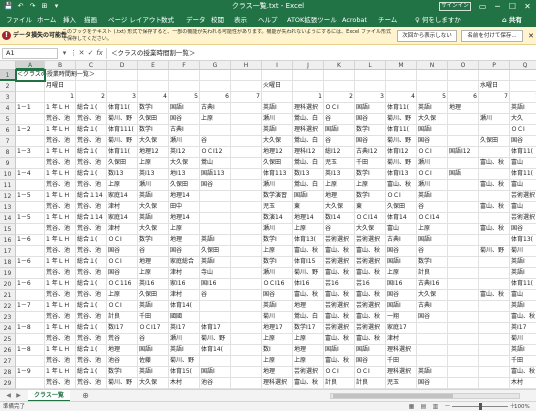  Describe the element at coordinates (60, 306) in the screenshot. I see `cell-b22: 1 年ＬＨ` at that location.